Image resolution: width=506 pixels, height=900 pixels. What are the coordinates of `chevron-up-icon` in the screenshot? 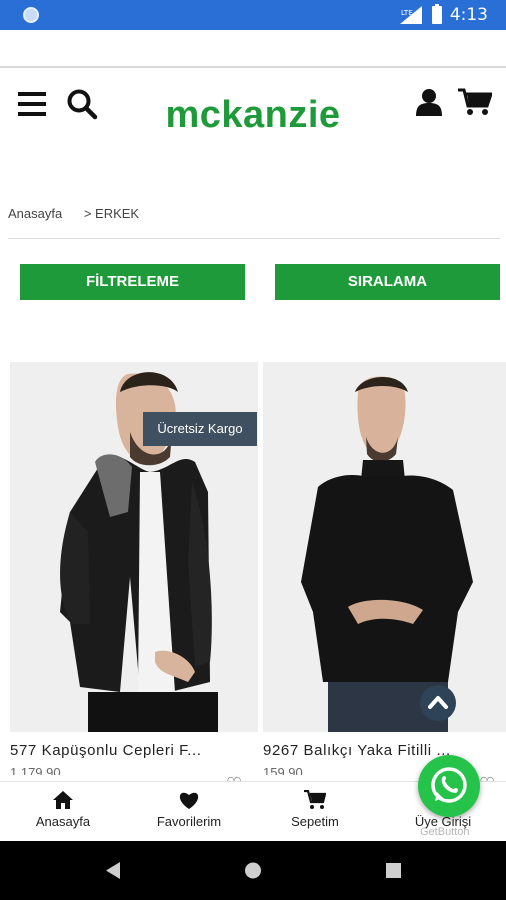 It's located at (438, 702).